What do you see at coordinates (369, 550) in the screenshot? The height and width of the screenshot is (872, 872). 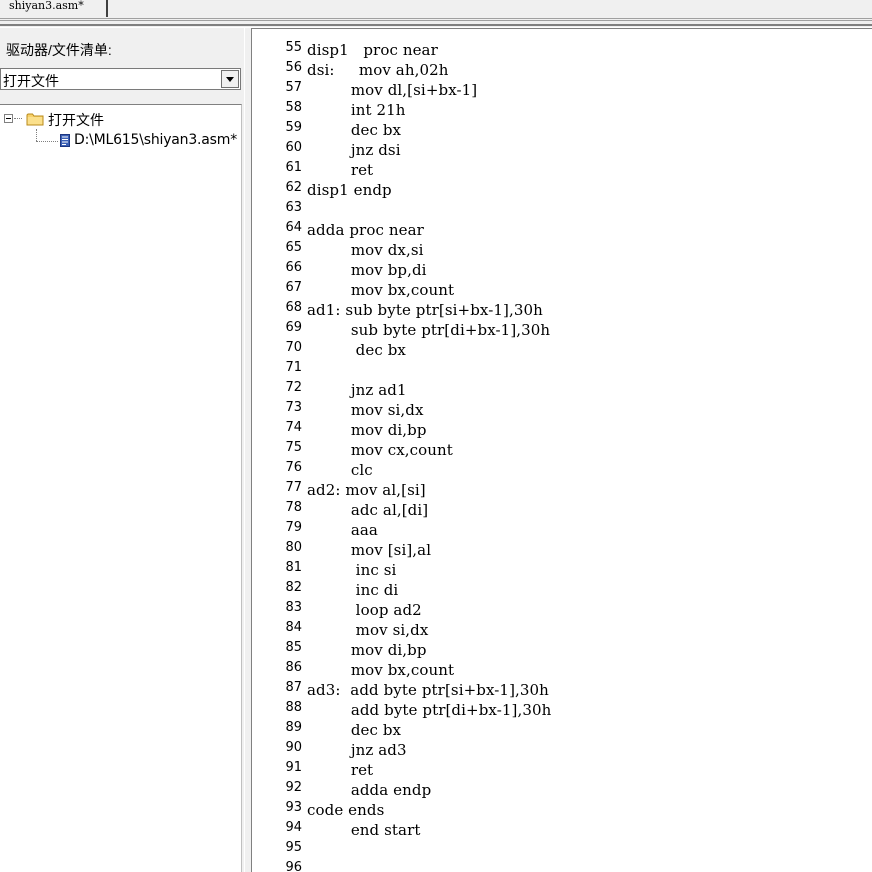 I see `code-text: mov [si],al` at bounding box center [369, 550].